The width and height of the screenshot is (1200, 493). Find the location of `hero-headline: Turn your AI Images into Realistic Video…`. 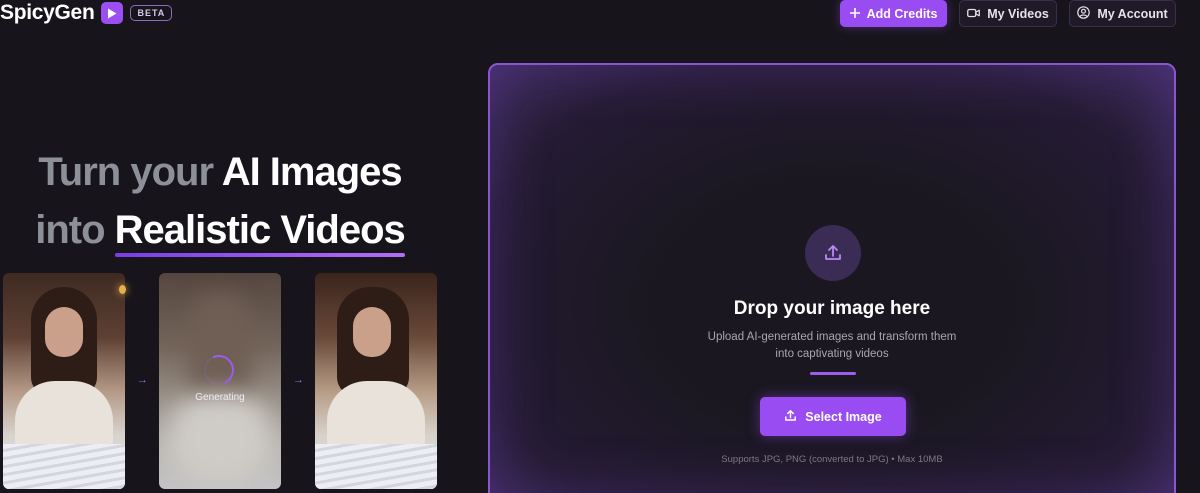

hero-headline: Turn your AI Images into Realistic Video… is located at coordinates (220, 201).